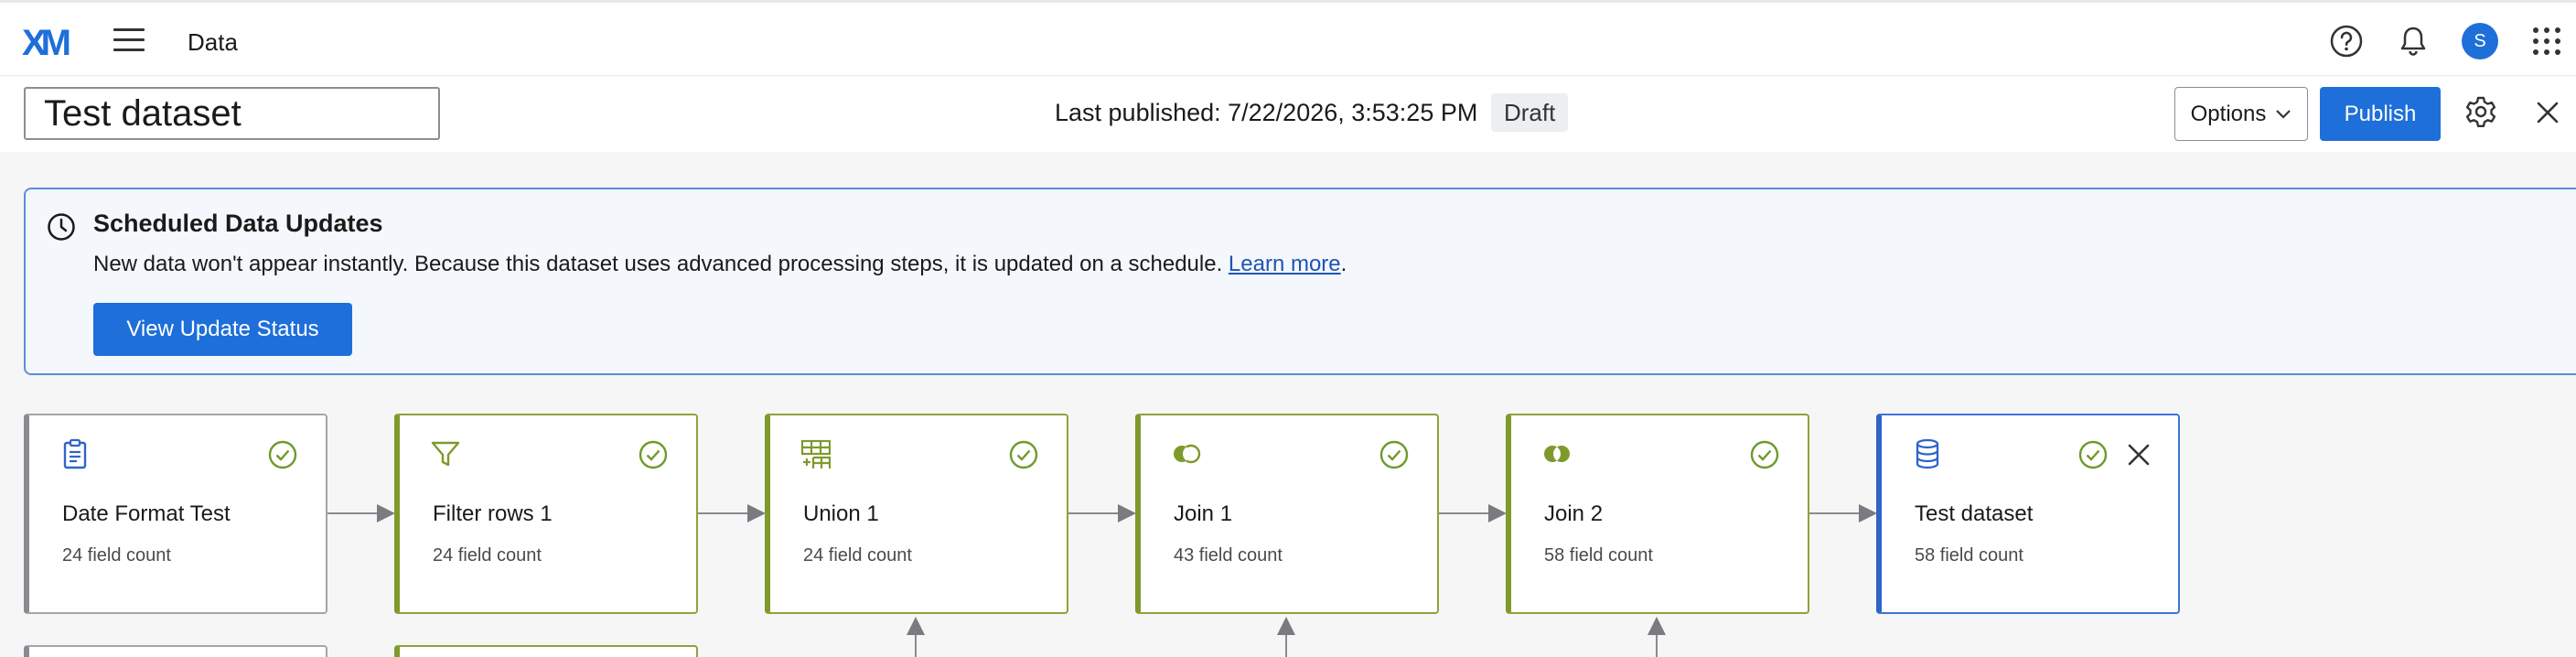  What do you see at coordinates (129, 40) in the screenshot?
I see `menu-icon` at bounding box center [129, 40].